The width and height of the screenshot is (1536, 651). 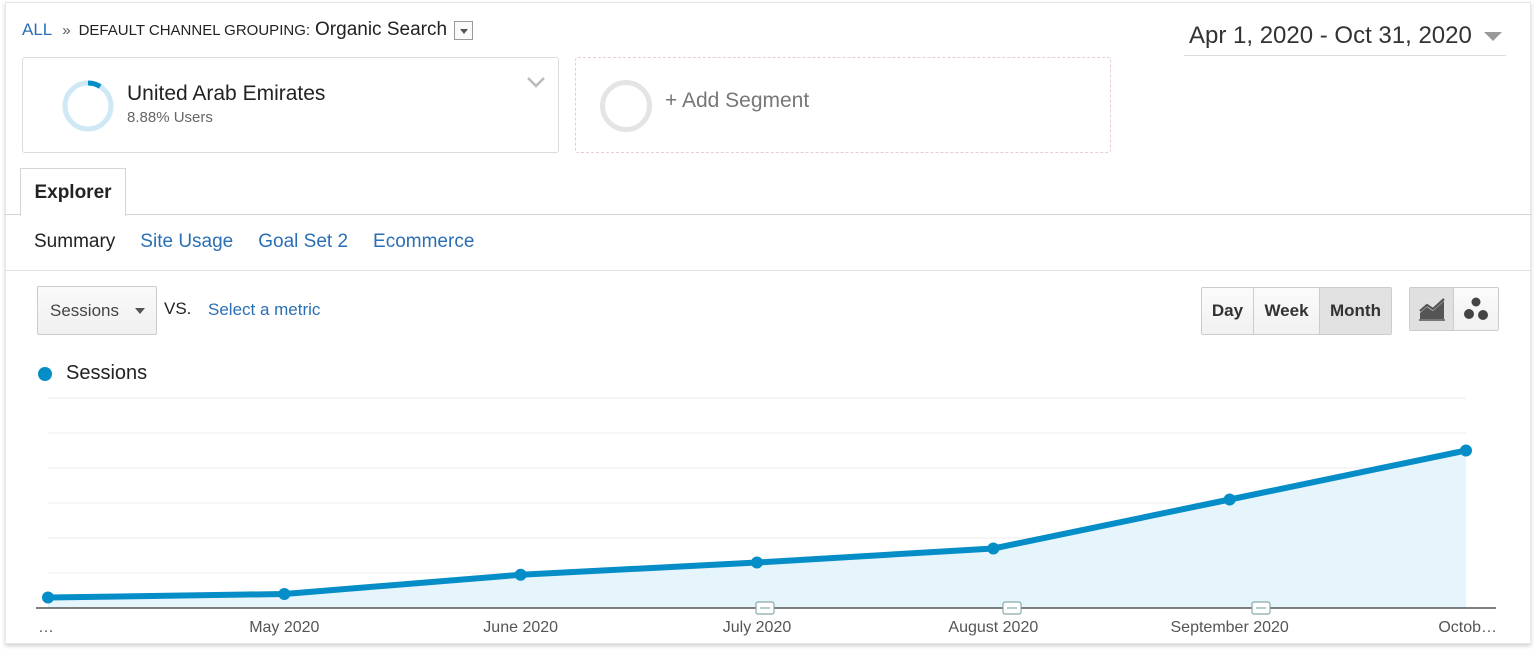 I want to click on motion-chart-button, so click(x=1476, y=309).